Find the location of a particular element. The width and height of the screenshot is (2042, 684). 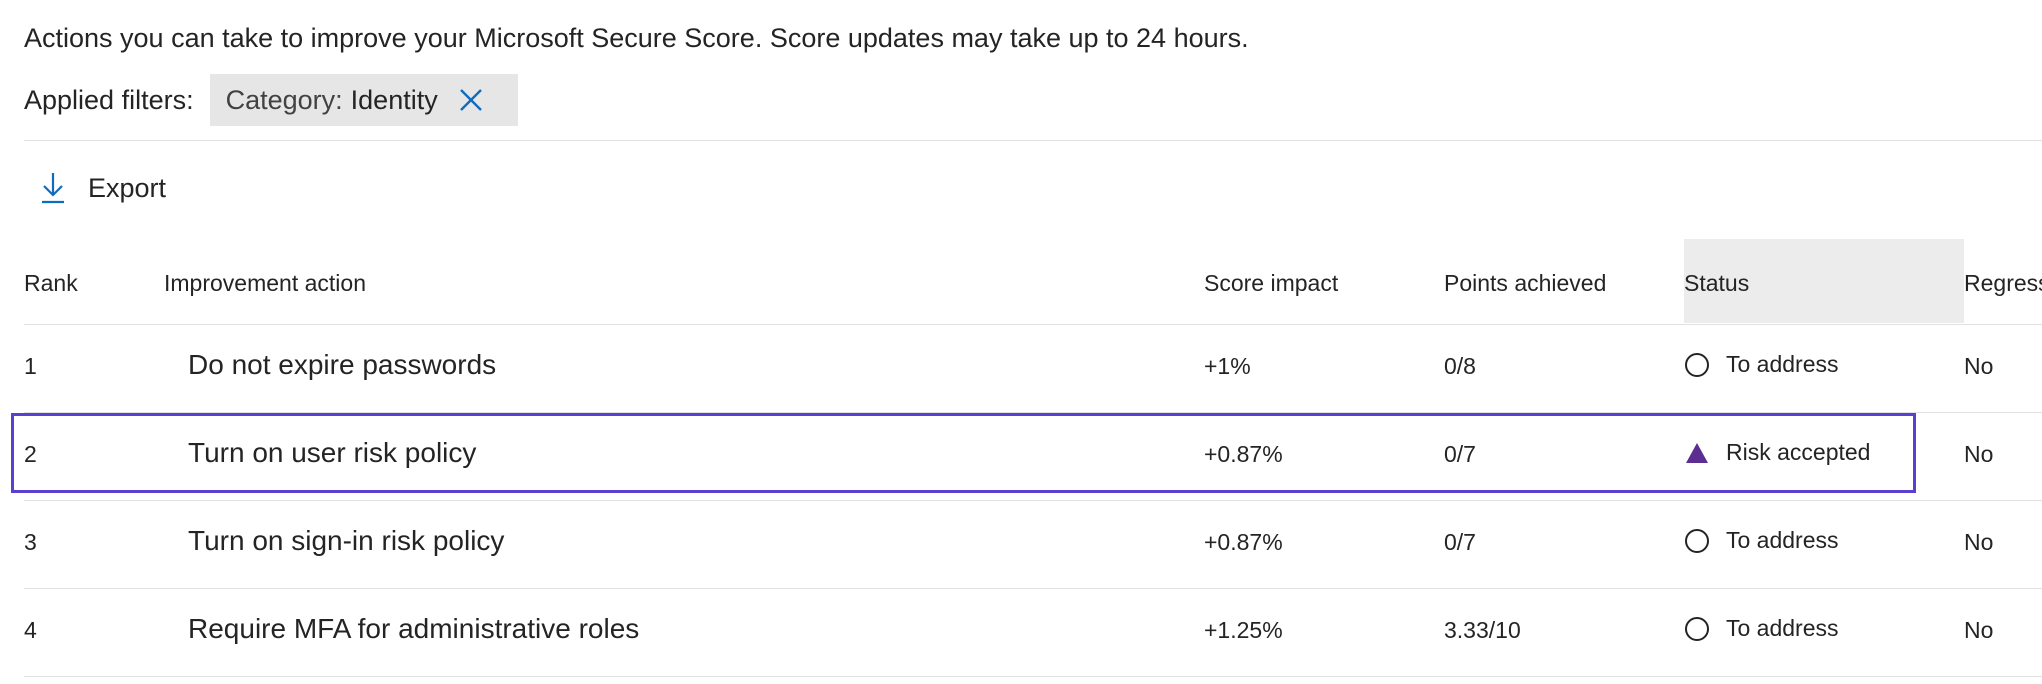

improvement-action-link: Do not expire passwords is located at coordinates (342, 365).